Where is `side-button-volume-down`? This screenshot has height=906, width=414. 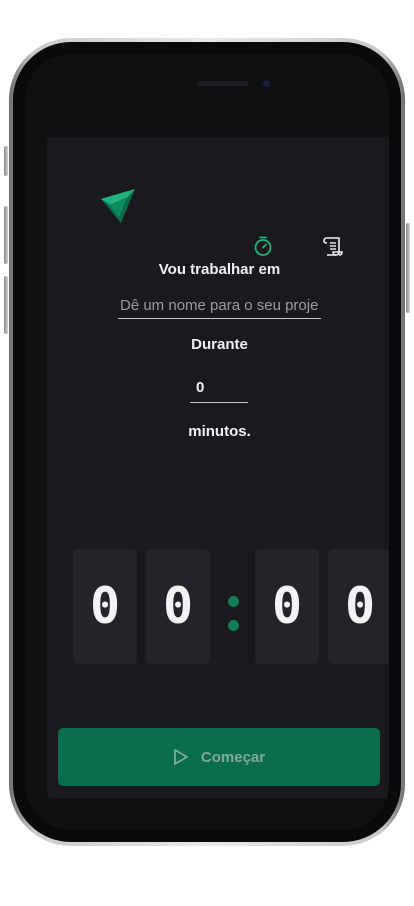 side-button-volume-down is located at coordinates (6, 305).